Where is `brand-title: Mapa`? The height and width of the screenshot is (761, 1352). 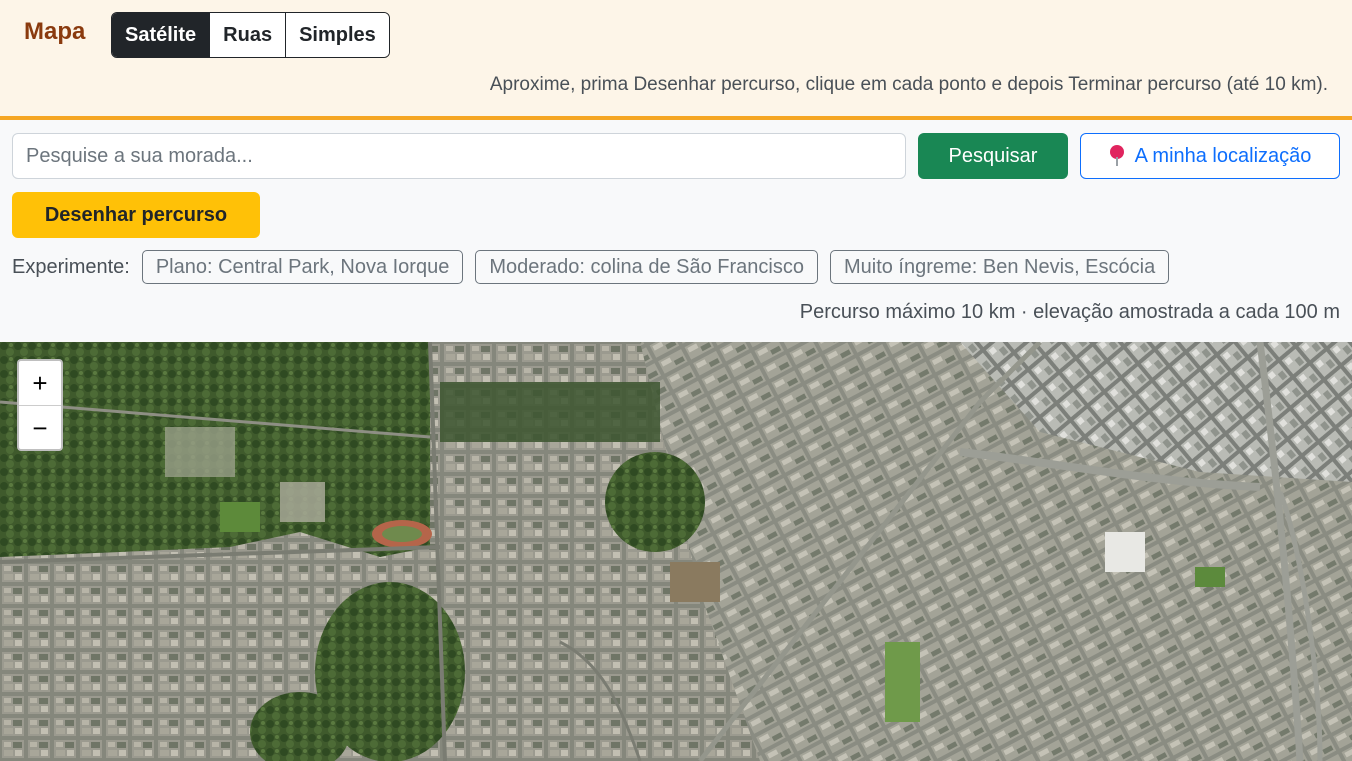 brand-title: Mapa is located at coordinates (55, 31).